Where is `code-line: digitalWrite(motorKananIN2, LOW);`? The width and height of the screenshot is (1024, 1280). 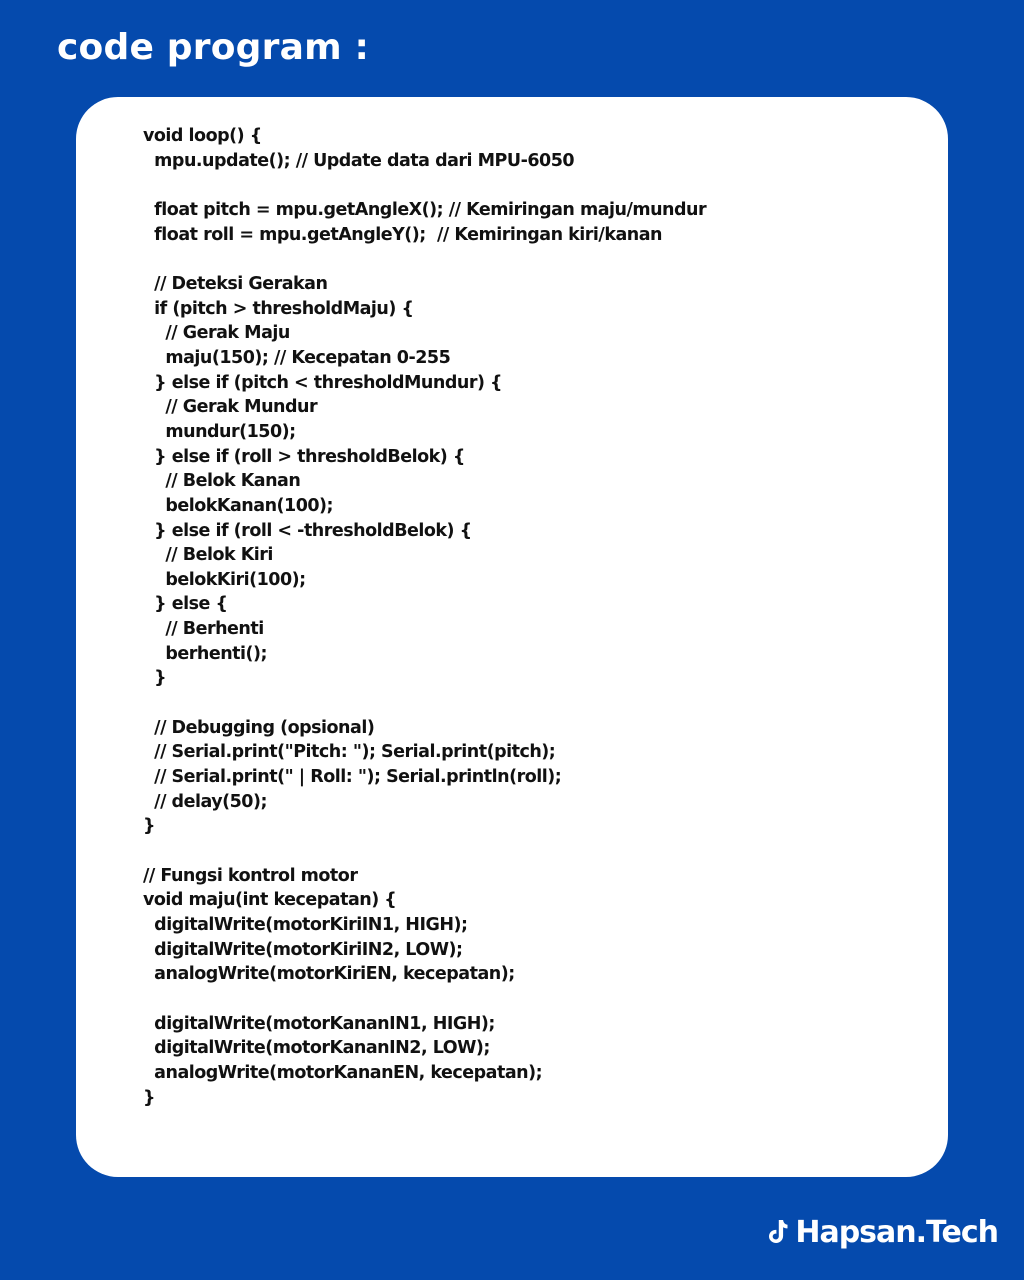
code-line: digitalWrite(motorKananIN2, LOW); is located at coordinates (316, 1048).